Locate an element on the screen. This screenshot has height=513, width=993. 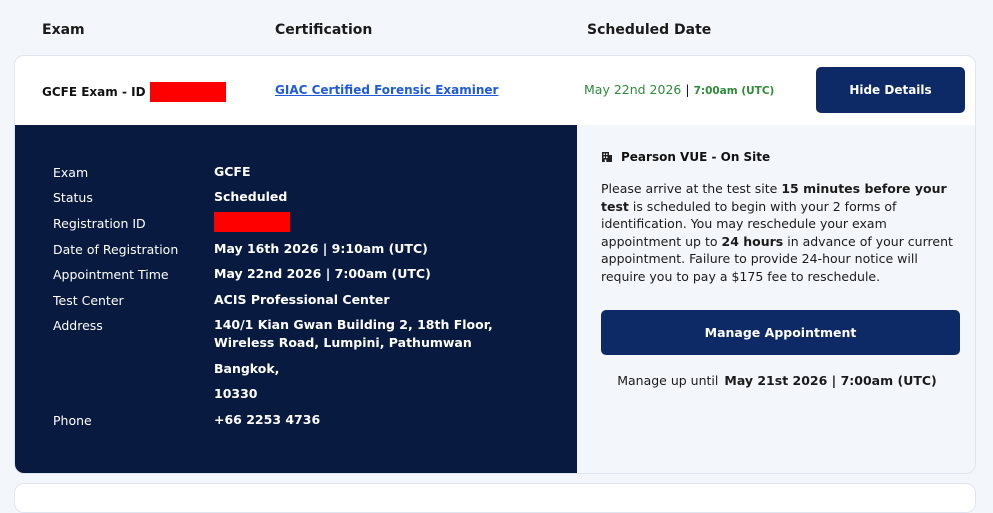
instructions-bold-2: 24 hours is located at coordinates (752, 241).